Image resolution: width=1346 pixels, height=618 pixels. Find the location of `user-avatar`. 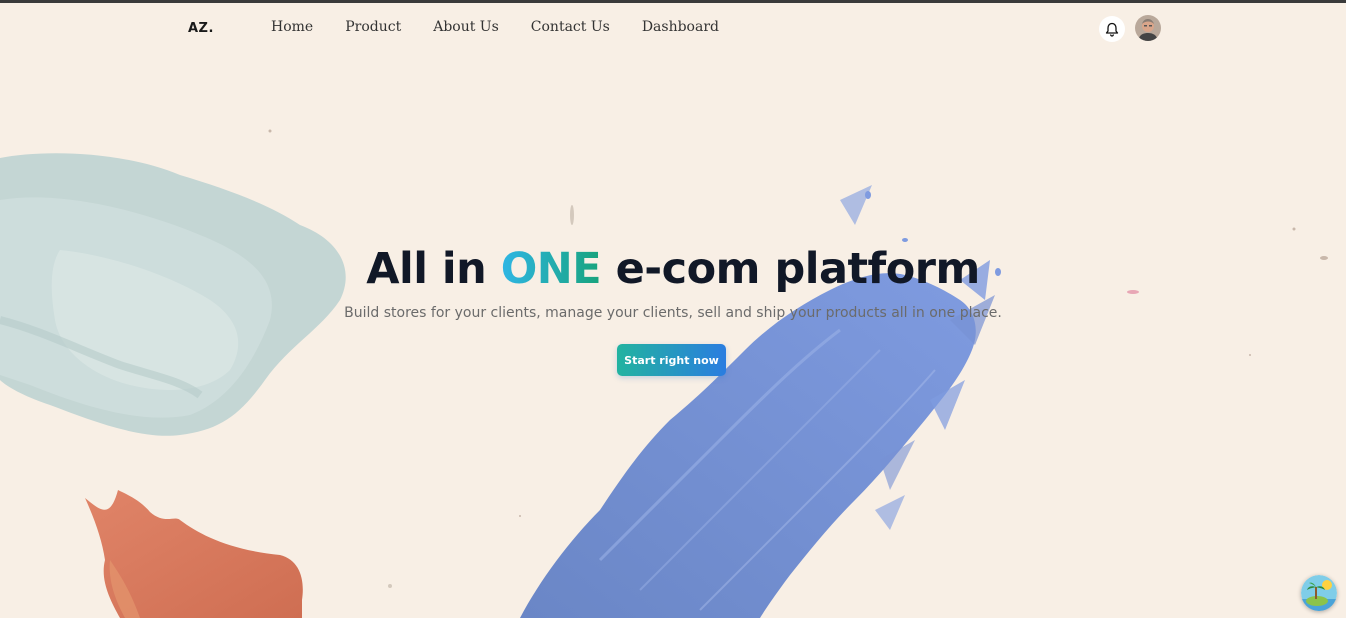

user-avatar is located at coordinates (1148, 28).